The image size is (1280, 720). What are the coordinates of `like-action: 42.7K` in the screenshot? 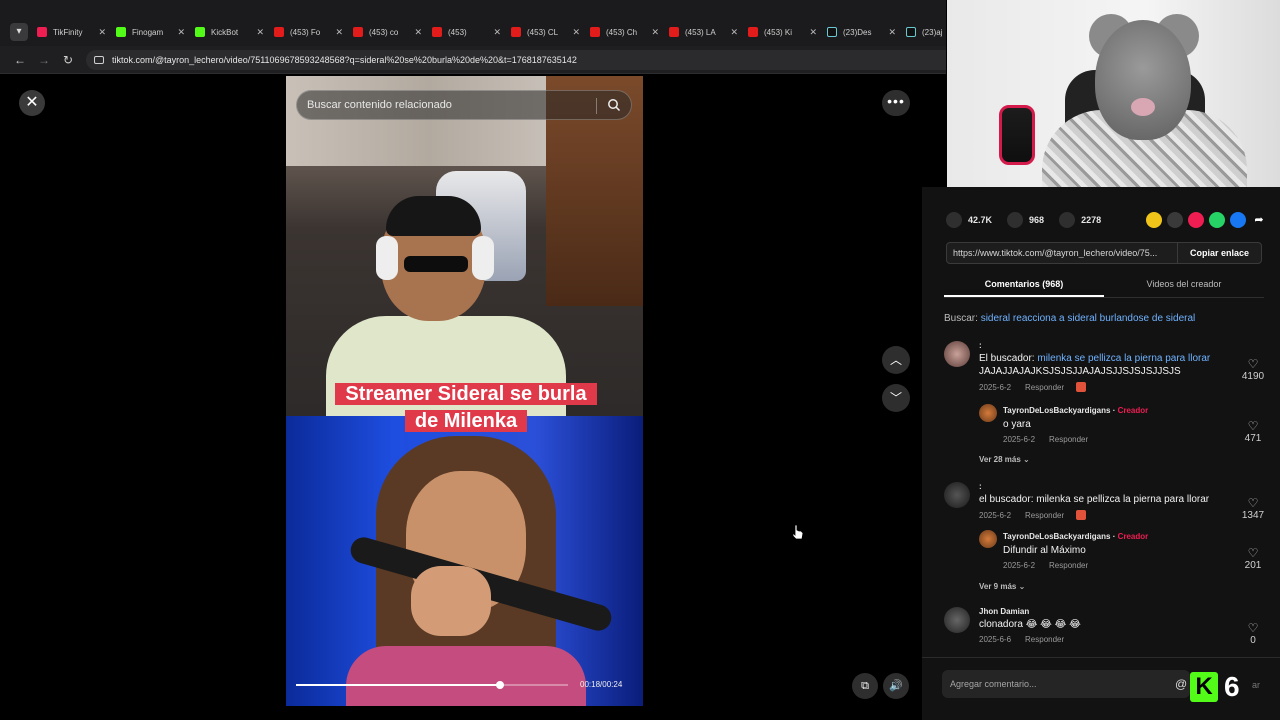 It's located at (969, 220).